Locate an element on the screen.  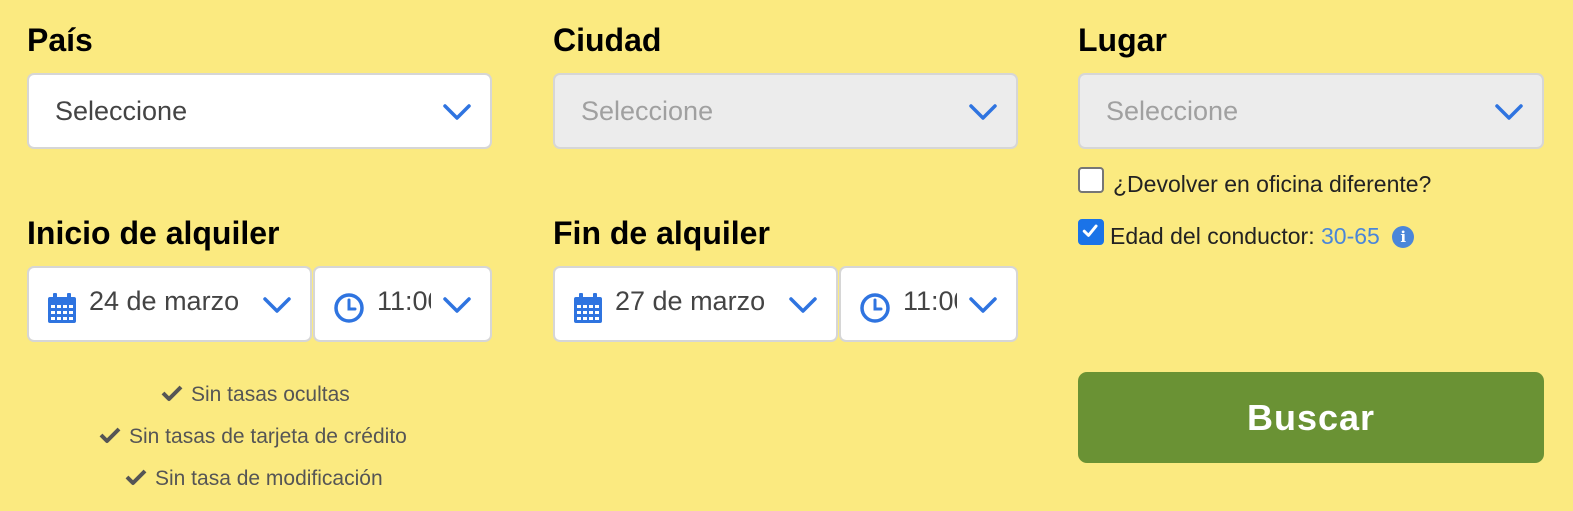
pais-select: Seleccione is located at coordinates (259, 111).